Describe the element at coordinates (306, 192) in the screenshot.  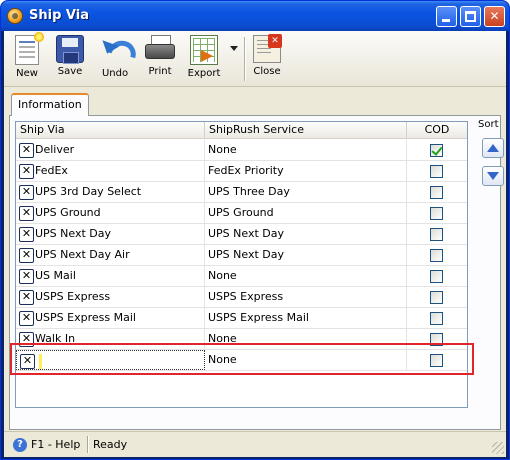
I see `shiprush-service-cell: UPS Three Day` at that location.